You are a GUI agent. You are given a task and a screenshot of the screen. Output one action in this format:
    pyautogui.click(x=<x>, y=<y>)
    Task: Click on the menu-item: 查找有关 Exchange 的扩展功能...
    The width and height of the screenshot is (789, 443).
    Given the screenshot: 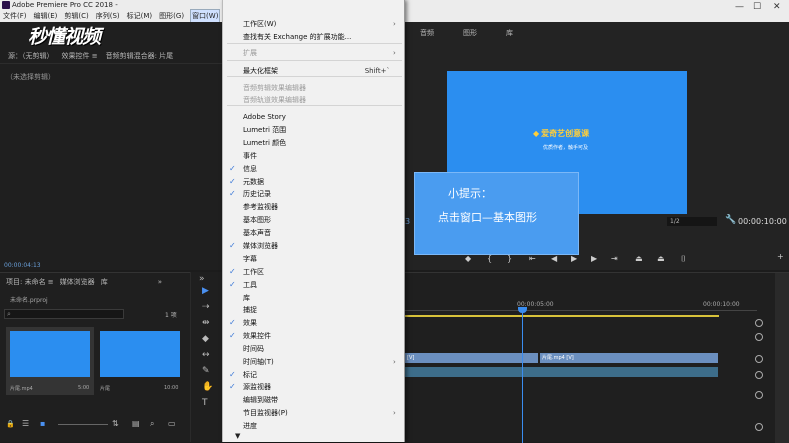 What is the action you would take?
    pyautogui.click(x=297, y=37)
    